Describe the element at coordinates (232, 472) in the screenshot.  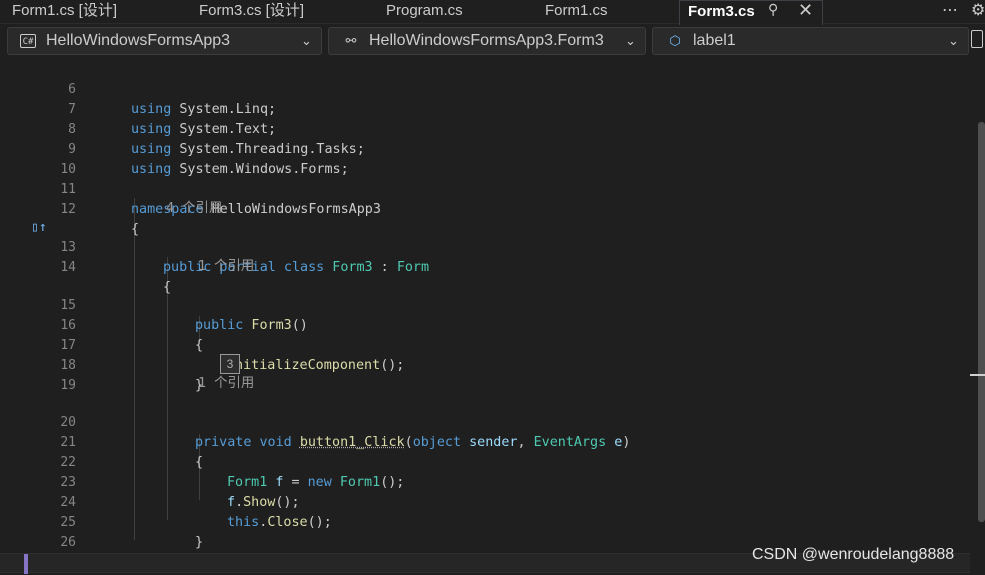
I see `code-line: 22 Form1 f = new Form1();` at that location.